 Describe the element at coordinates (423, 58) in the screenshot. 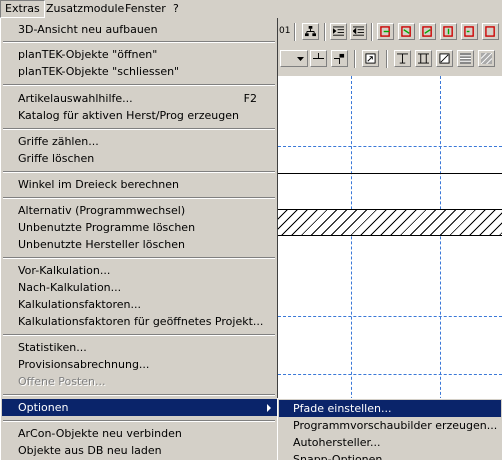

I see `align-span-icon` at that location.